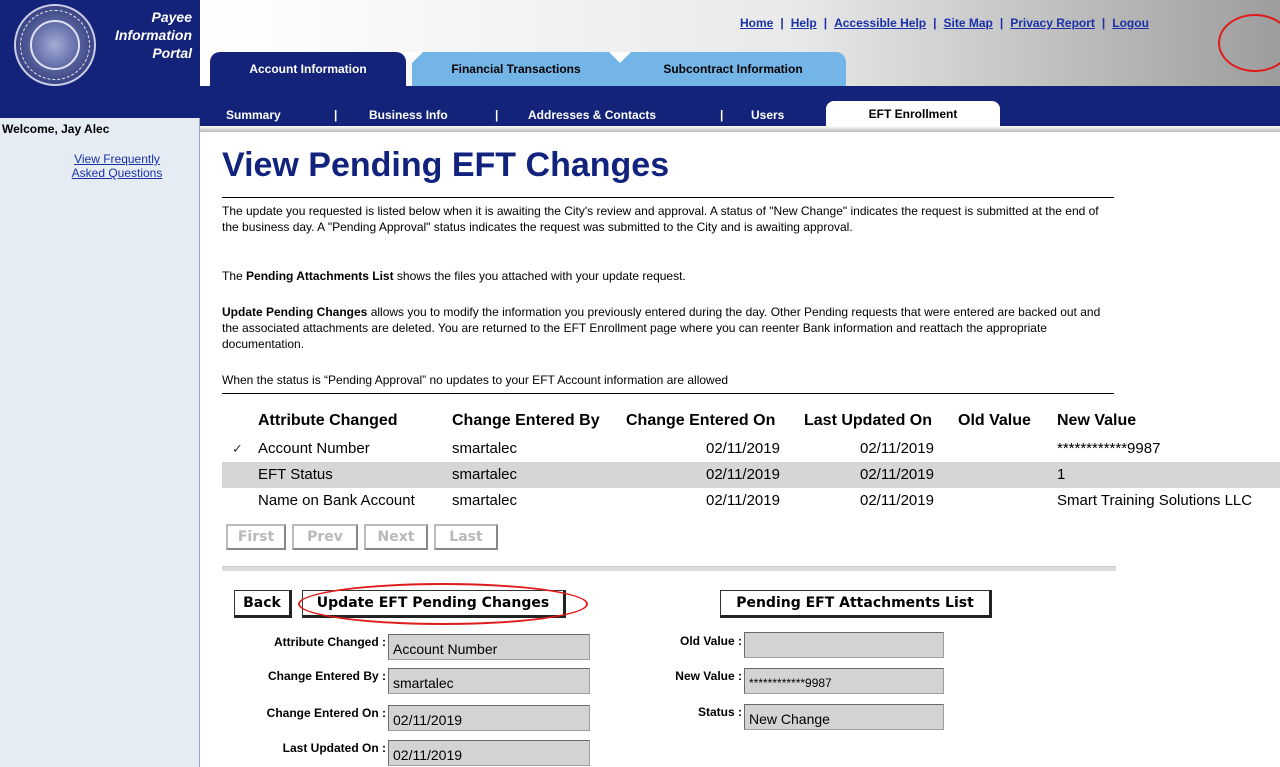 This screenshot has height=767, width=1280. Describe the element at coordinates (489, 681) in the screenshot. I see `change-entered-by-field: smartalec` at that location.